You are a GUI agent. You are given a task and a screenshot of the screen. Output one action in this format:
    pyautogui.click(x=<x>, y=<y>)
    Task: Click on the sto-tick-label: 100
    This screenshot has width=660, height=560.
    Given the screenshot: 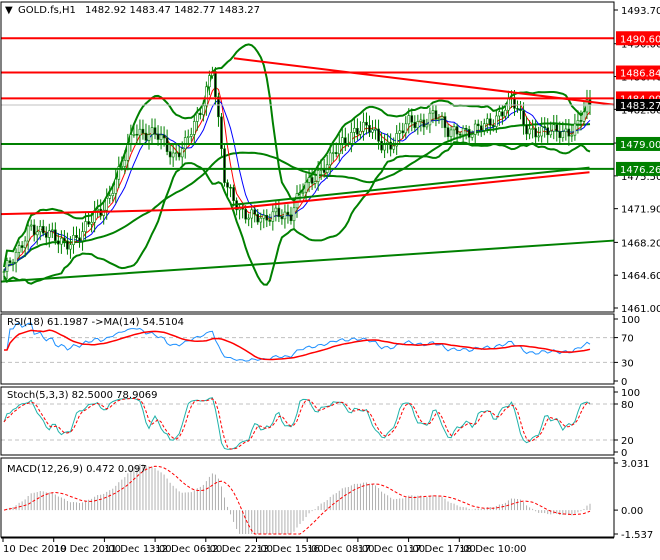 What is the action you would take?
    pyautogui.click(x=630, y=393)
    